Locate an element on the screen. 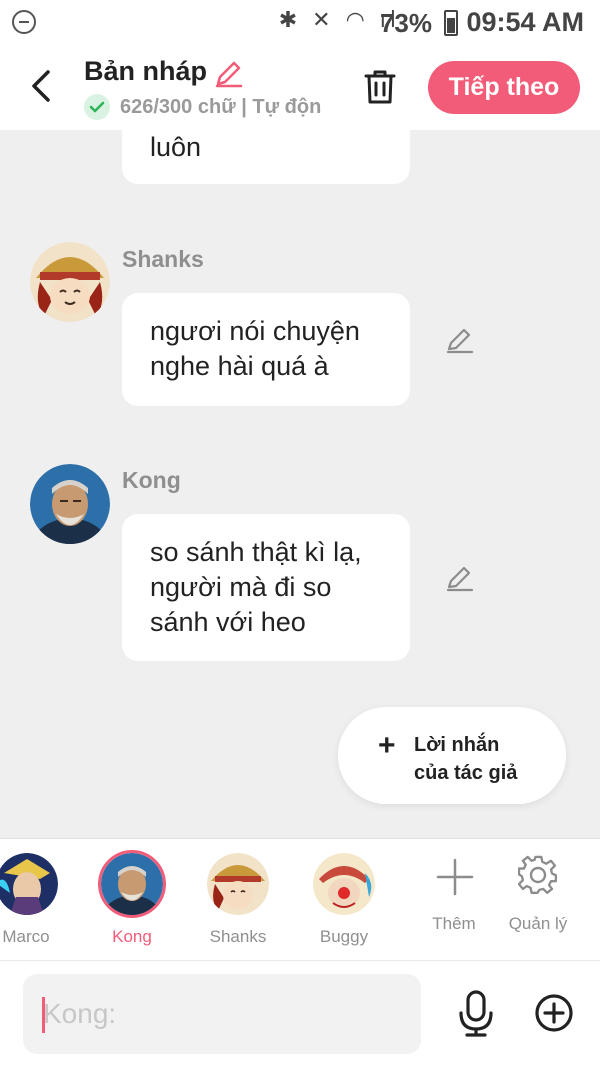 The width and height of the screenshot is (600, 1068). message-text: luôn is located at coordinates (176, 147).